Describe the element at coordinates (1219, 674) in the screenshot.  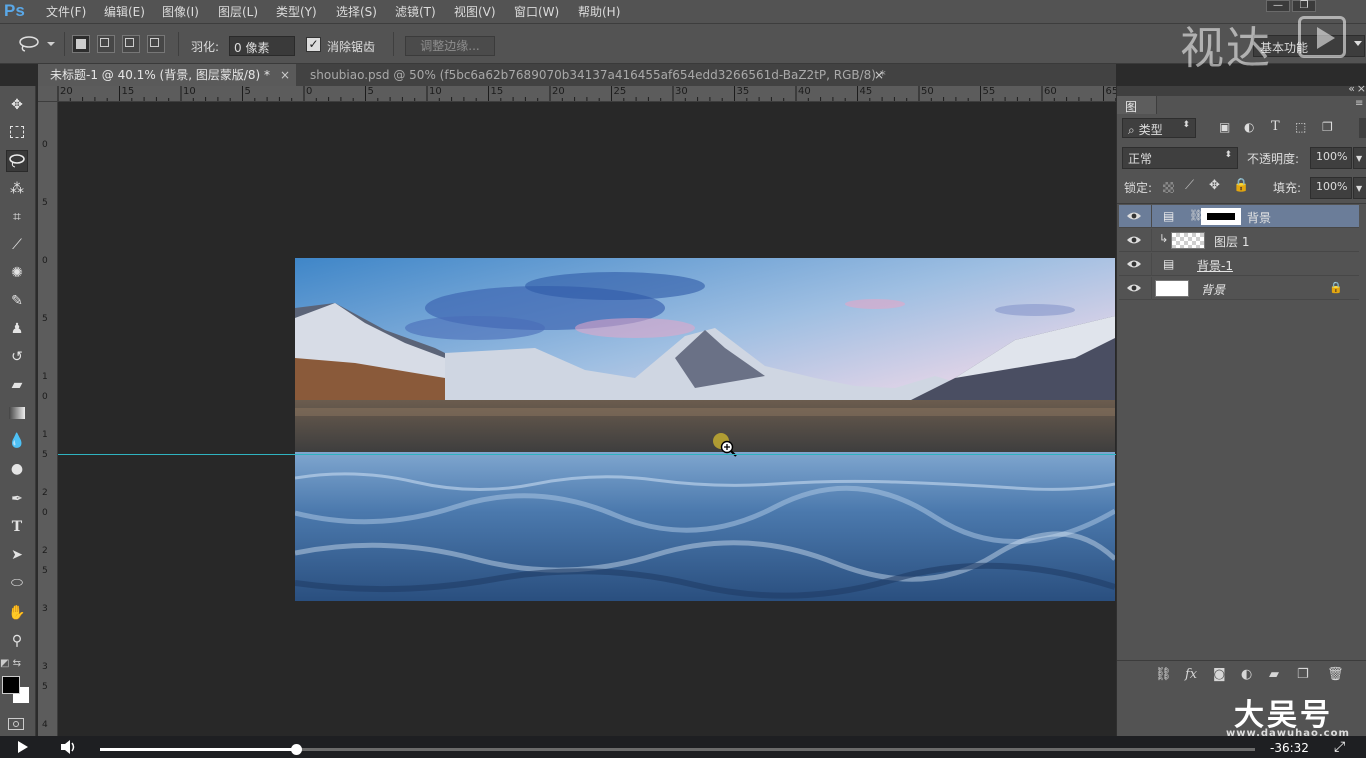
I see `add-mask-icon: ◙` at that location.